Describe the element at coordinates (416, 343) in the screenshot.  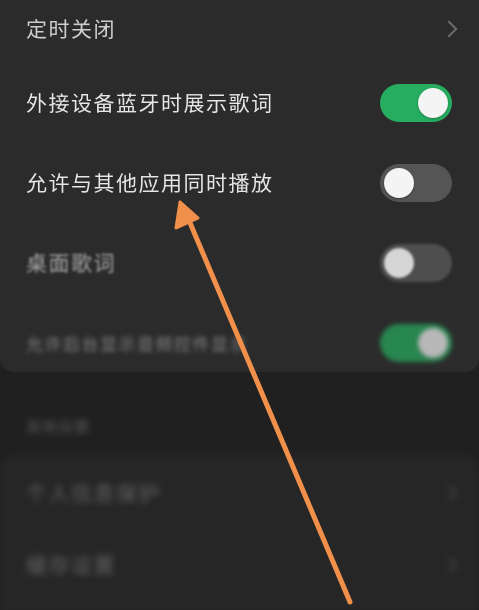
I see `allow-background-toggle` at that location.